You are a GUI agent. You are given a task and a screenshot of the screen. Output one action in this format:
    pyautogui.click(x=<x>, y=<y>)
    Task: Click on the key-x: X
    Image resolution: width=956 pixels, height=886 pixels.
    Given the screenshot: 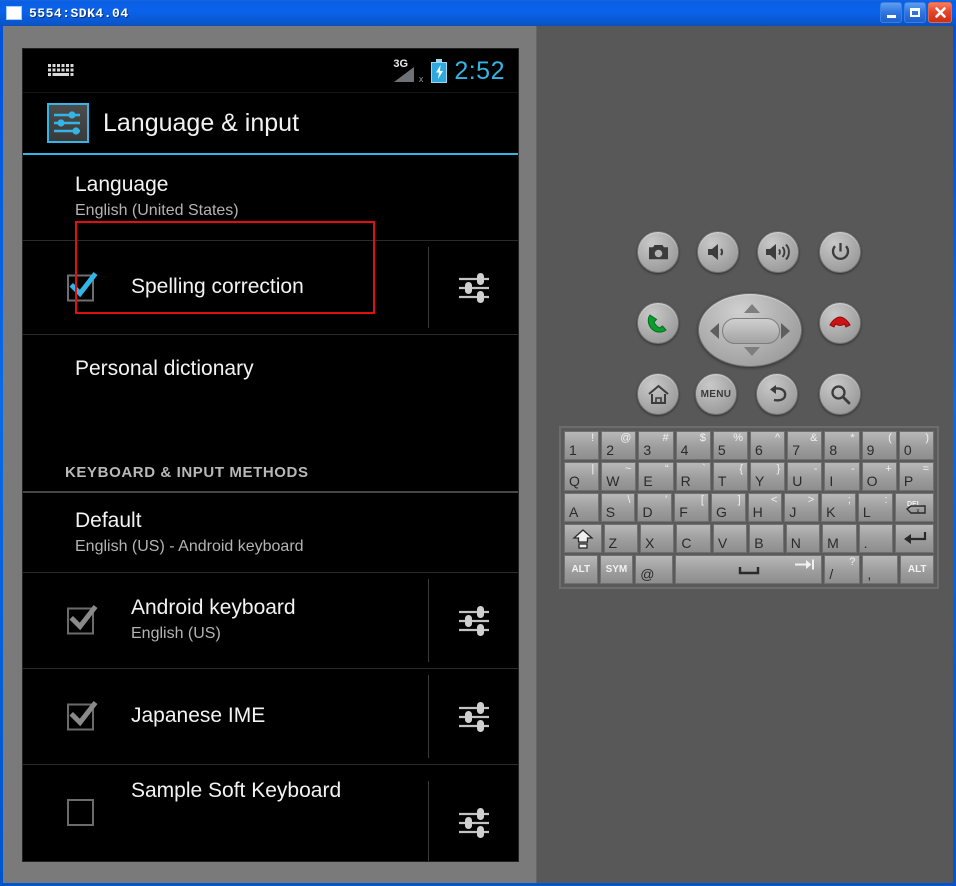 What is the action you would take?
    pyautogui.click(x=657, y=538)
    